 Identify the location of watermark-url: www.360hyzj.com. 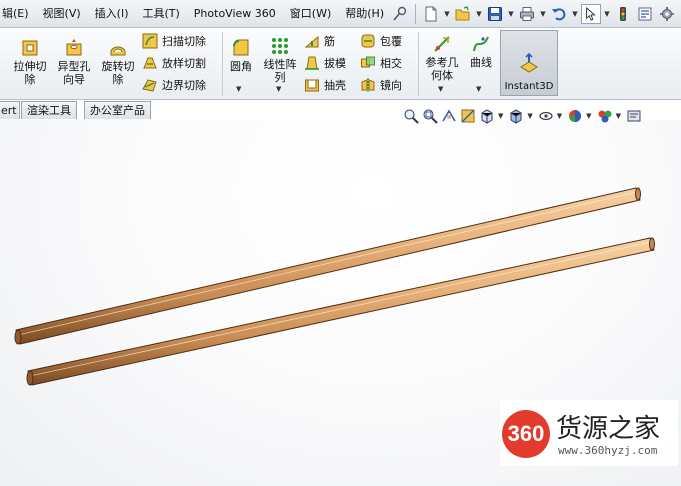
(608, 450).